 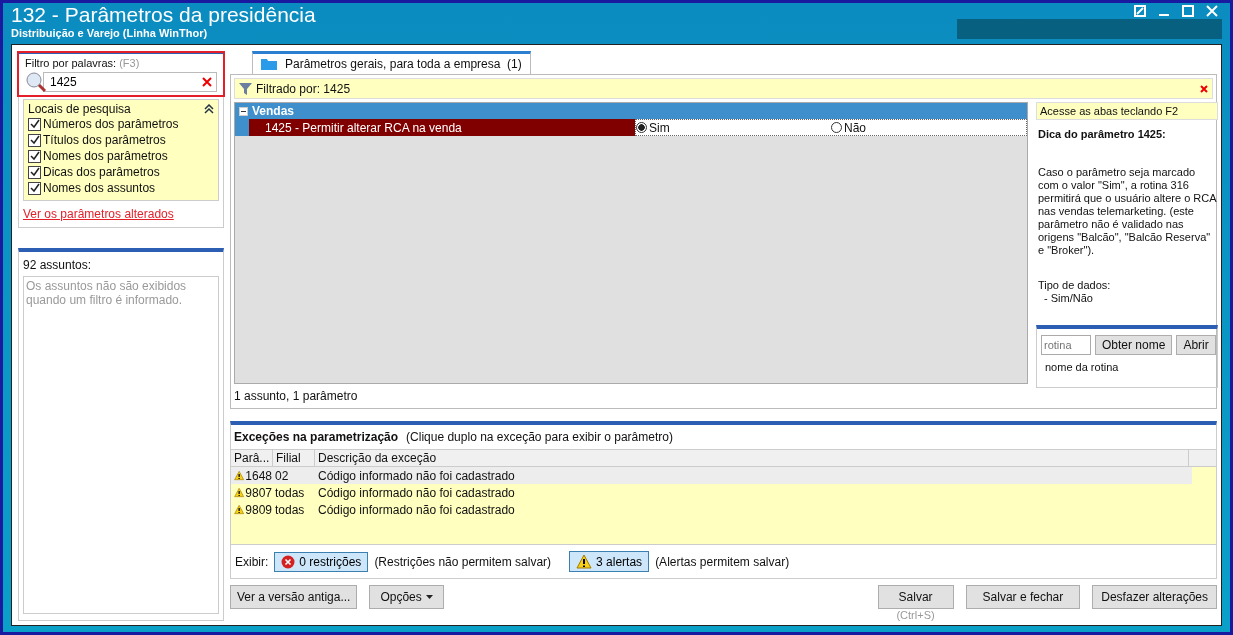 I want to click on alerts-note: (Alertas permitem salvar), so click(x=722, y=561).